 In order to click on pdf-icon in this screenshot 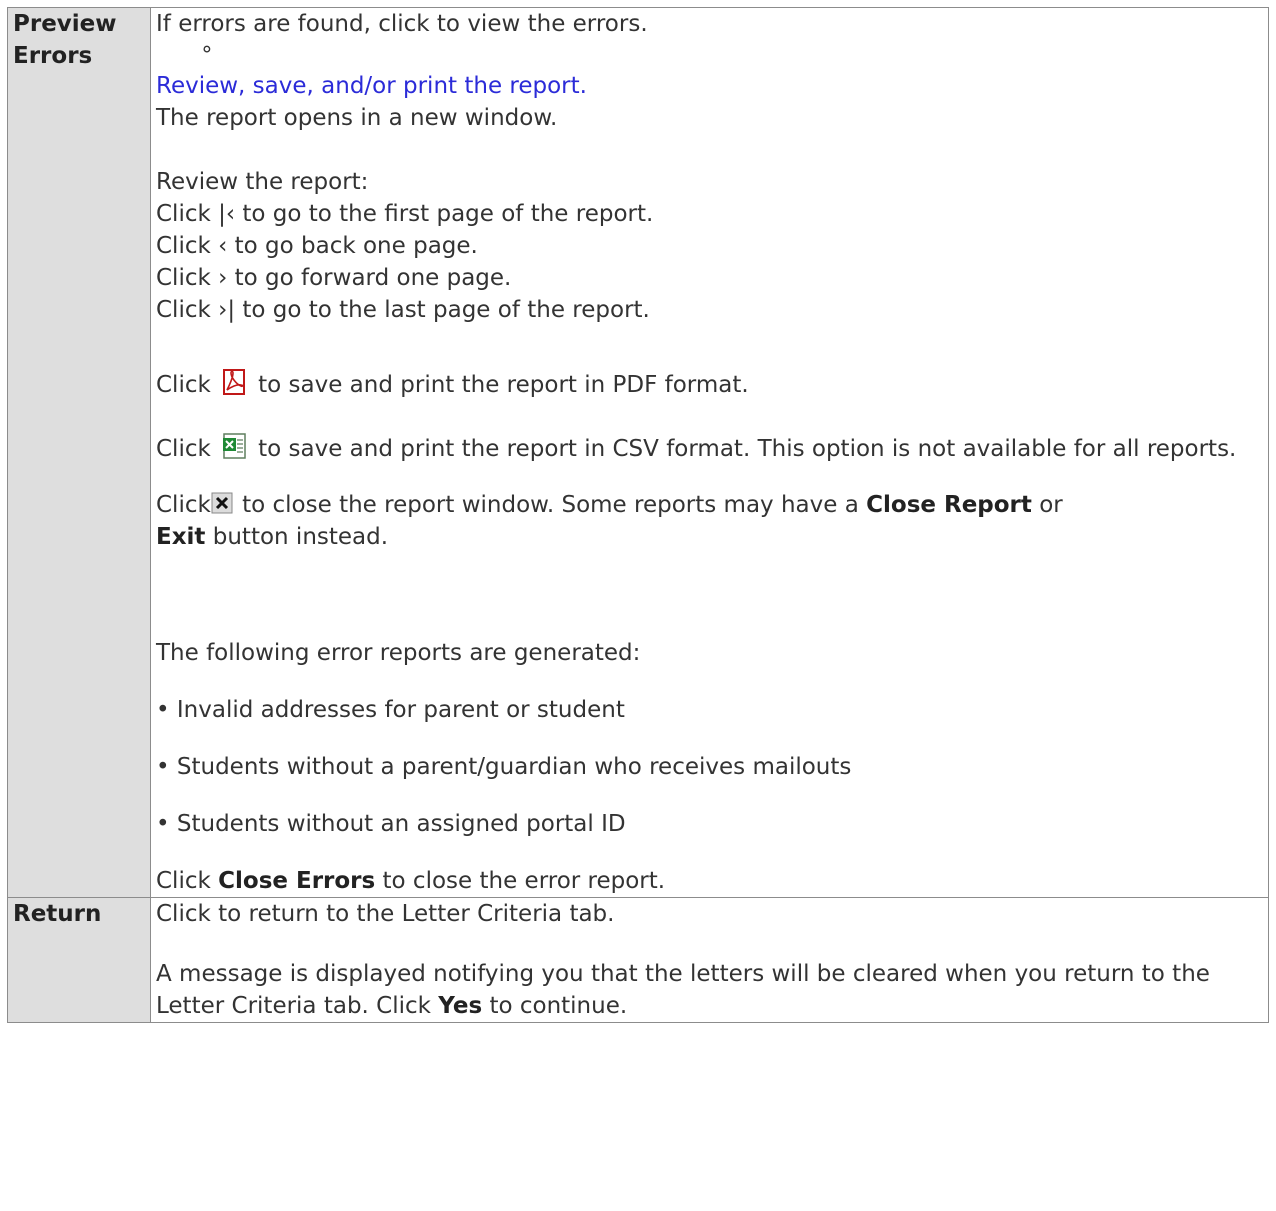, I will do `click(234, 382)`.